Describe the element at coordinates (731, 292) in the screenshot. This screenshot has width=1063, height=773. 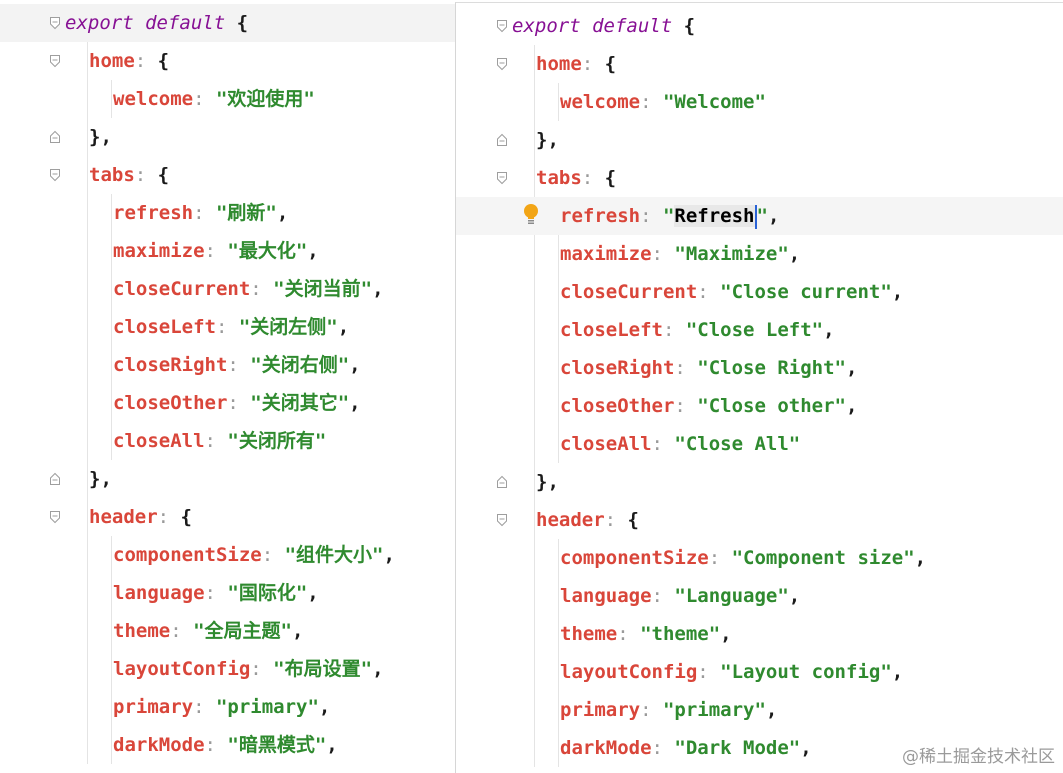
I see `code-text: closeCurrent: "Close current",` at that location.